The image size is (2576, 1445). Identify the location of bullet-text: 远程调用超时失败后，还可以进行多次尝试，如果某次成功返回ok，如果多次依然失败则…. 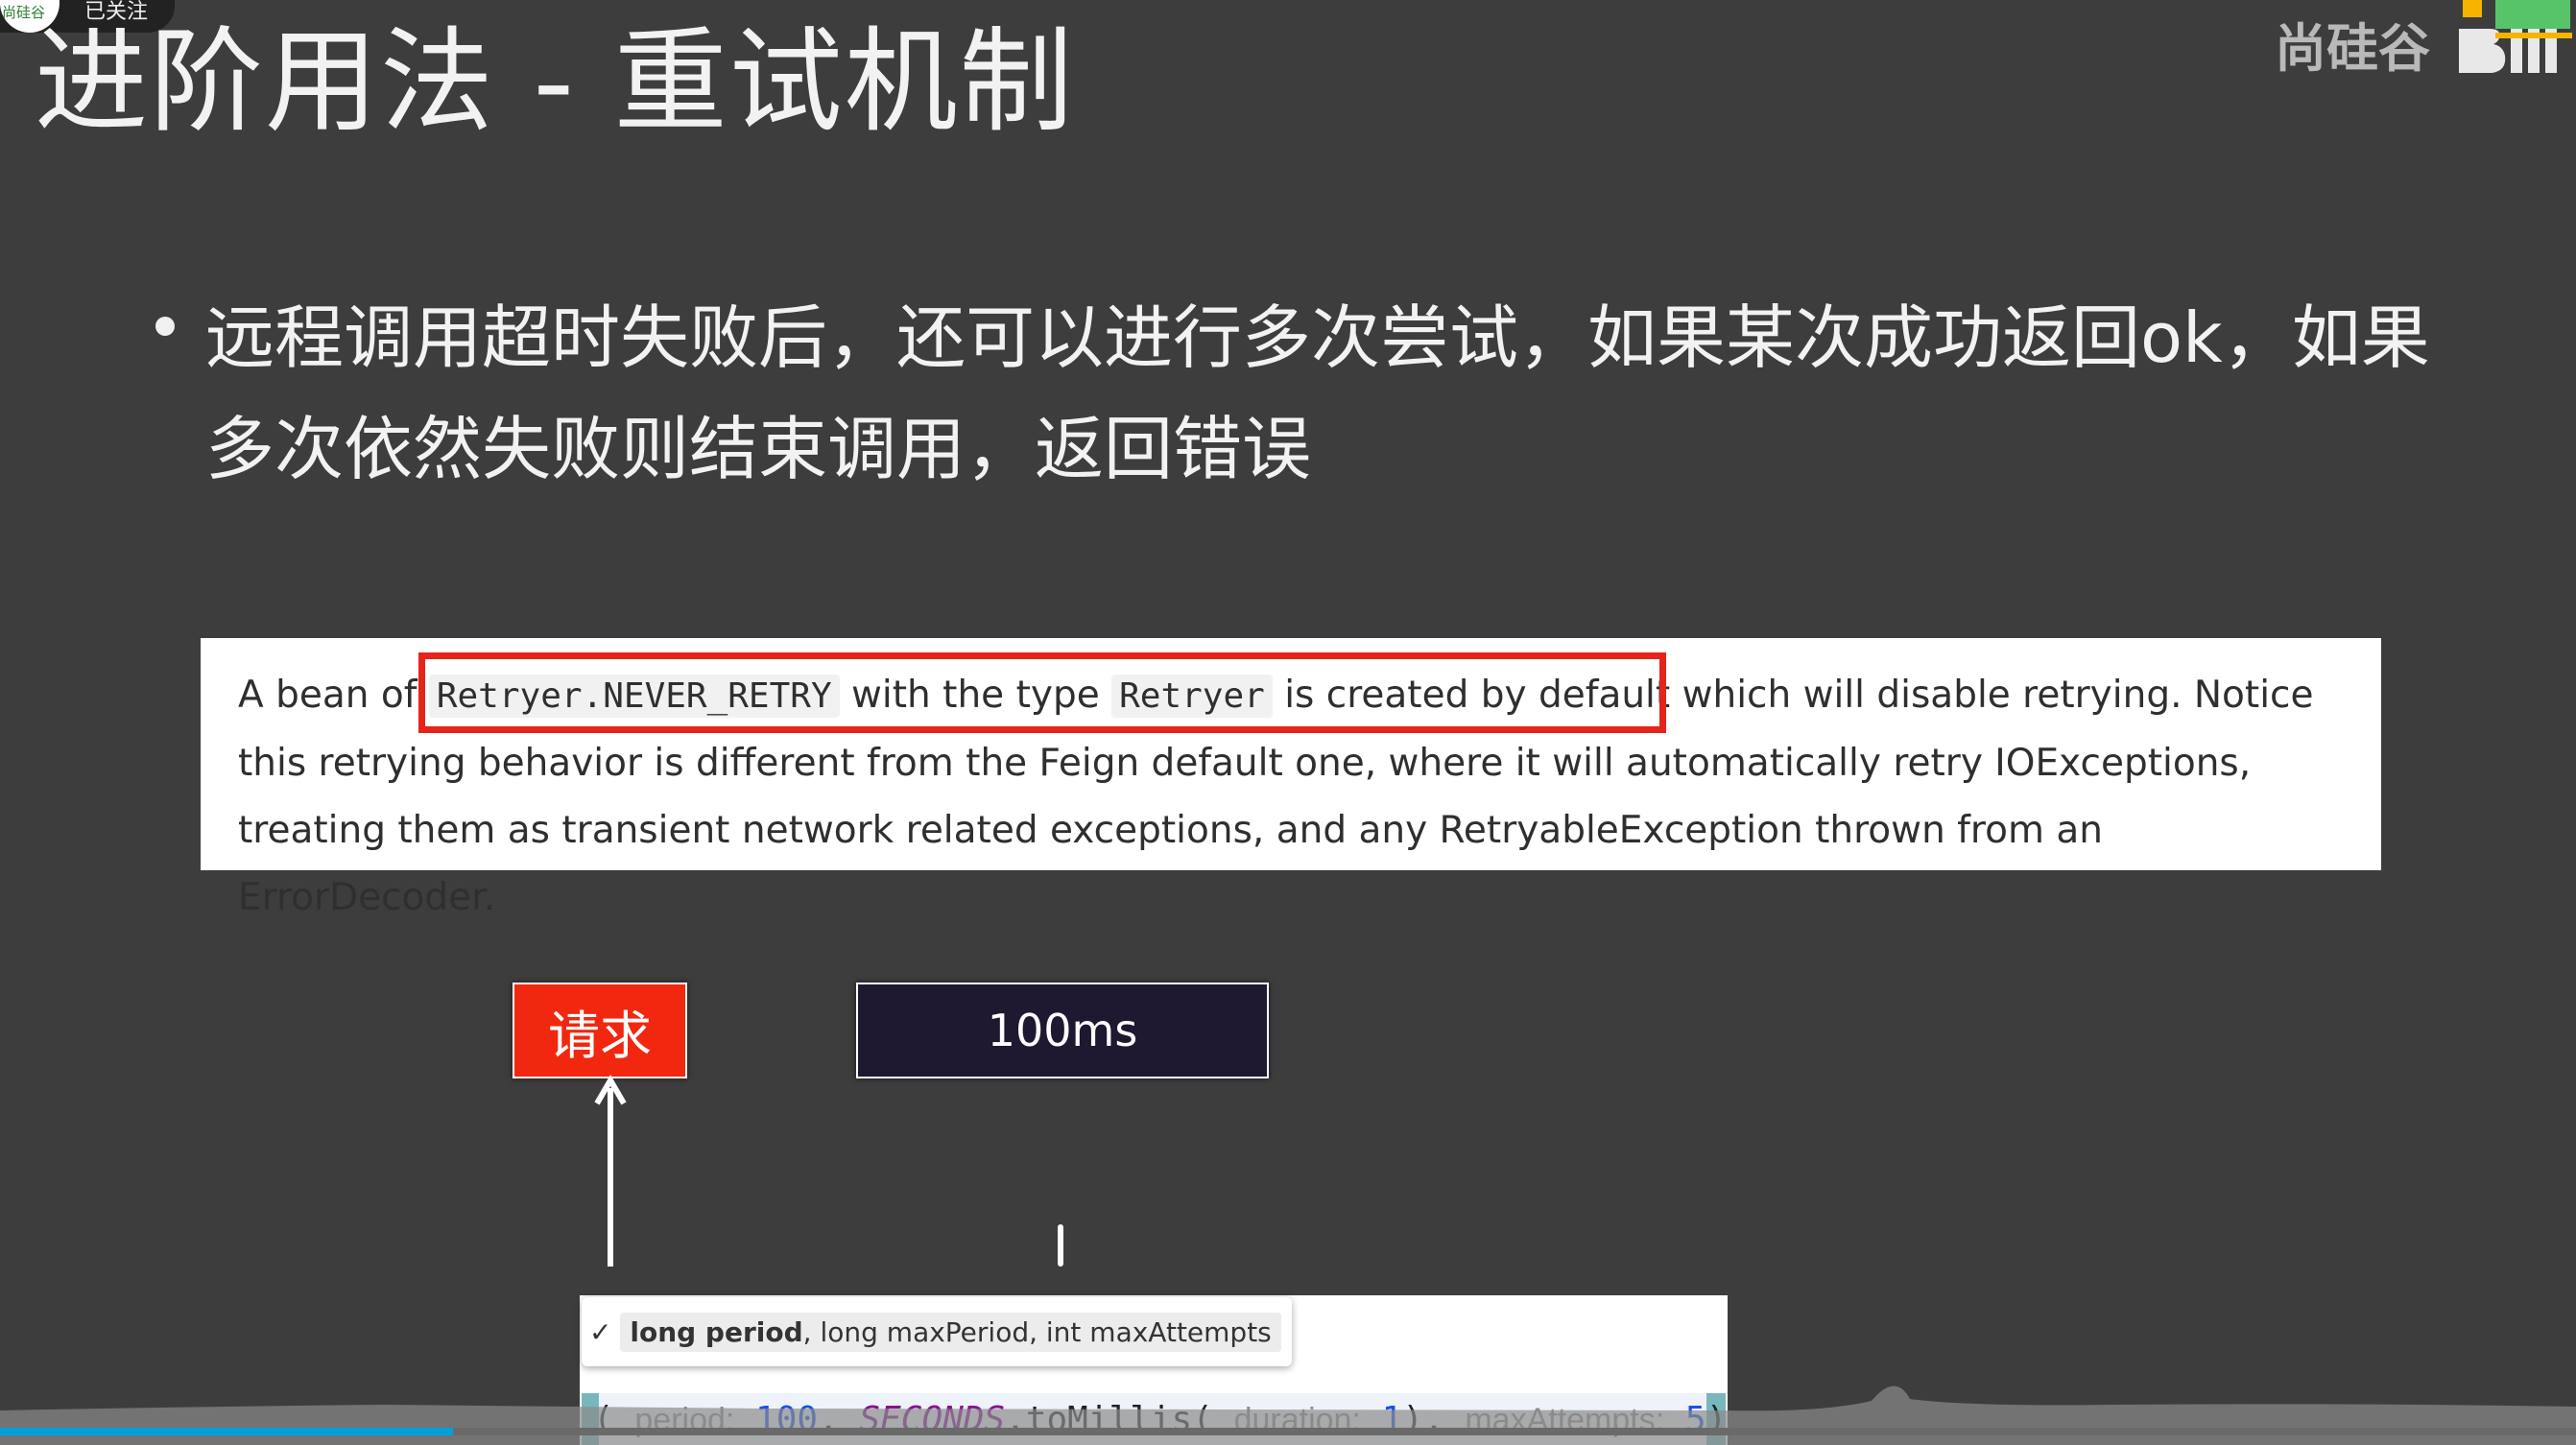
(1317, 393).